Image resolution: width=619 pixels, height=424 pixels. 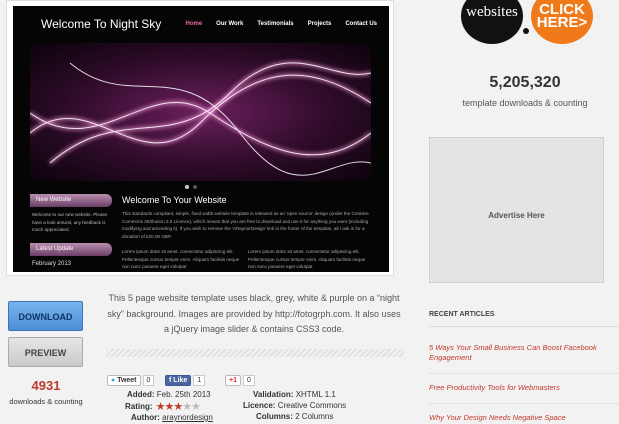 What do you see at coordinates (113, 380) in the screenshot?
I see `twitter-bird-icon: ●` at bounding box center [113, 380].